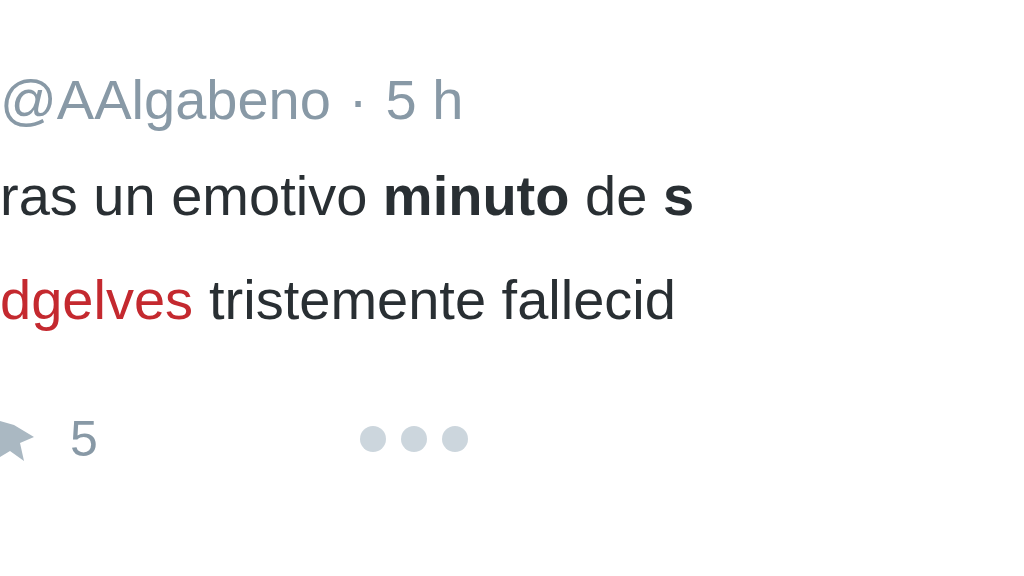 The height and width of the screenshot is (576, 1024). What do you see at coordinates (84, 439) in the screenshot?
I see `favorite-count: 5` at bounding box center [84, 439].